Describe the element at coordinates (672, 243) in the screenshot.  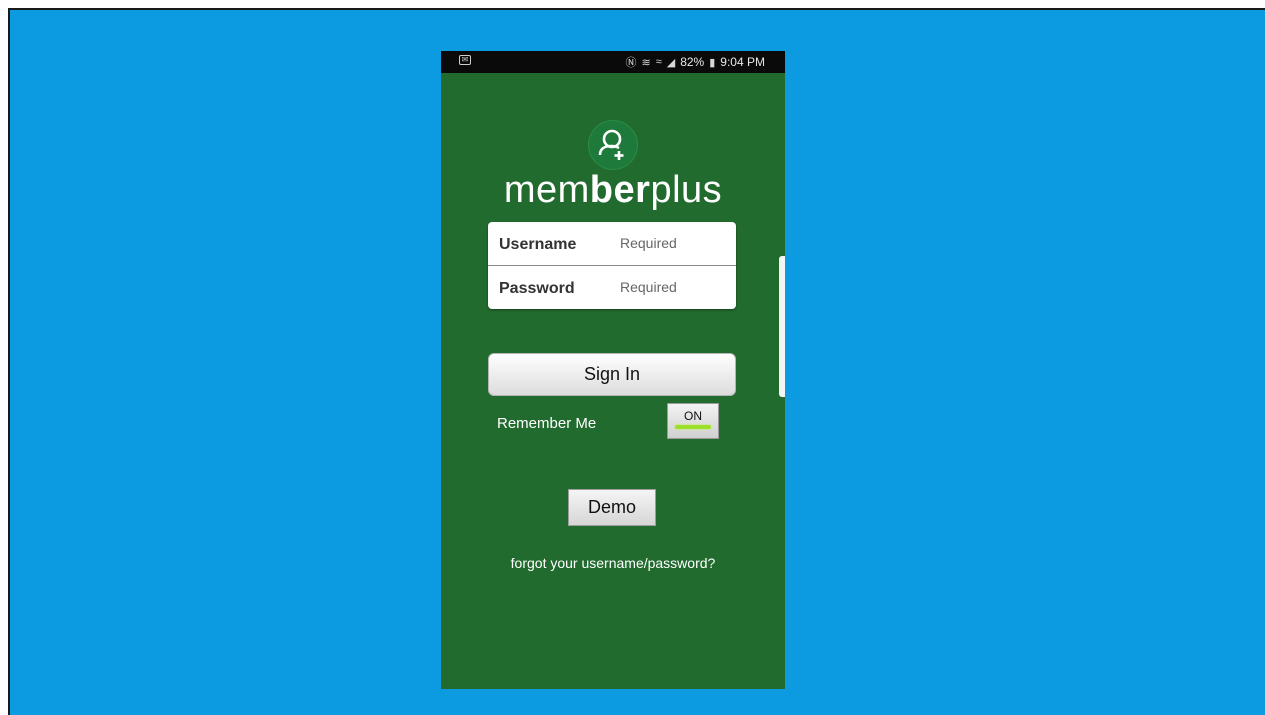
I see `username-input` at that location.